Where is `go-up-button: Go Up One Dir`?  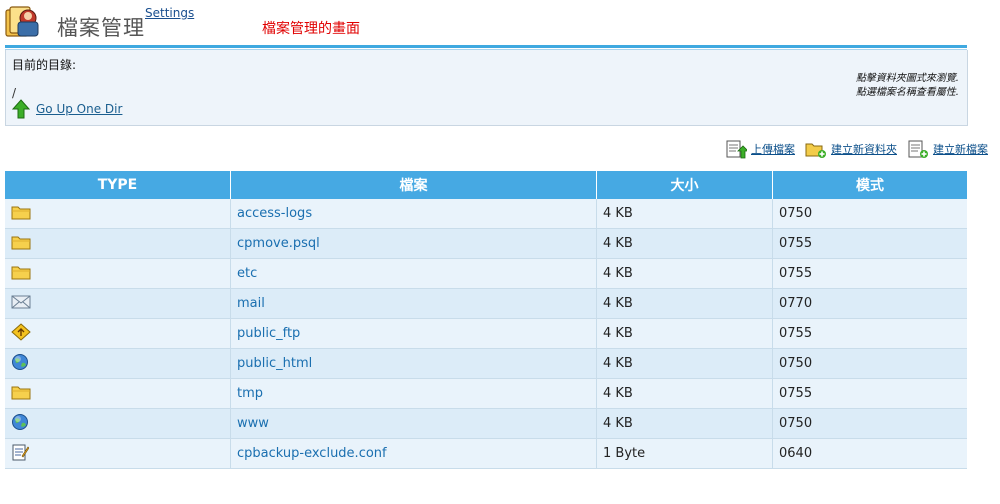 go-up-button: Go Up One Dir is located at coordinates (67, 109).